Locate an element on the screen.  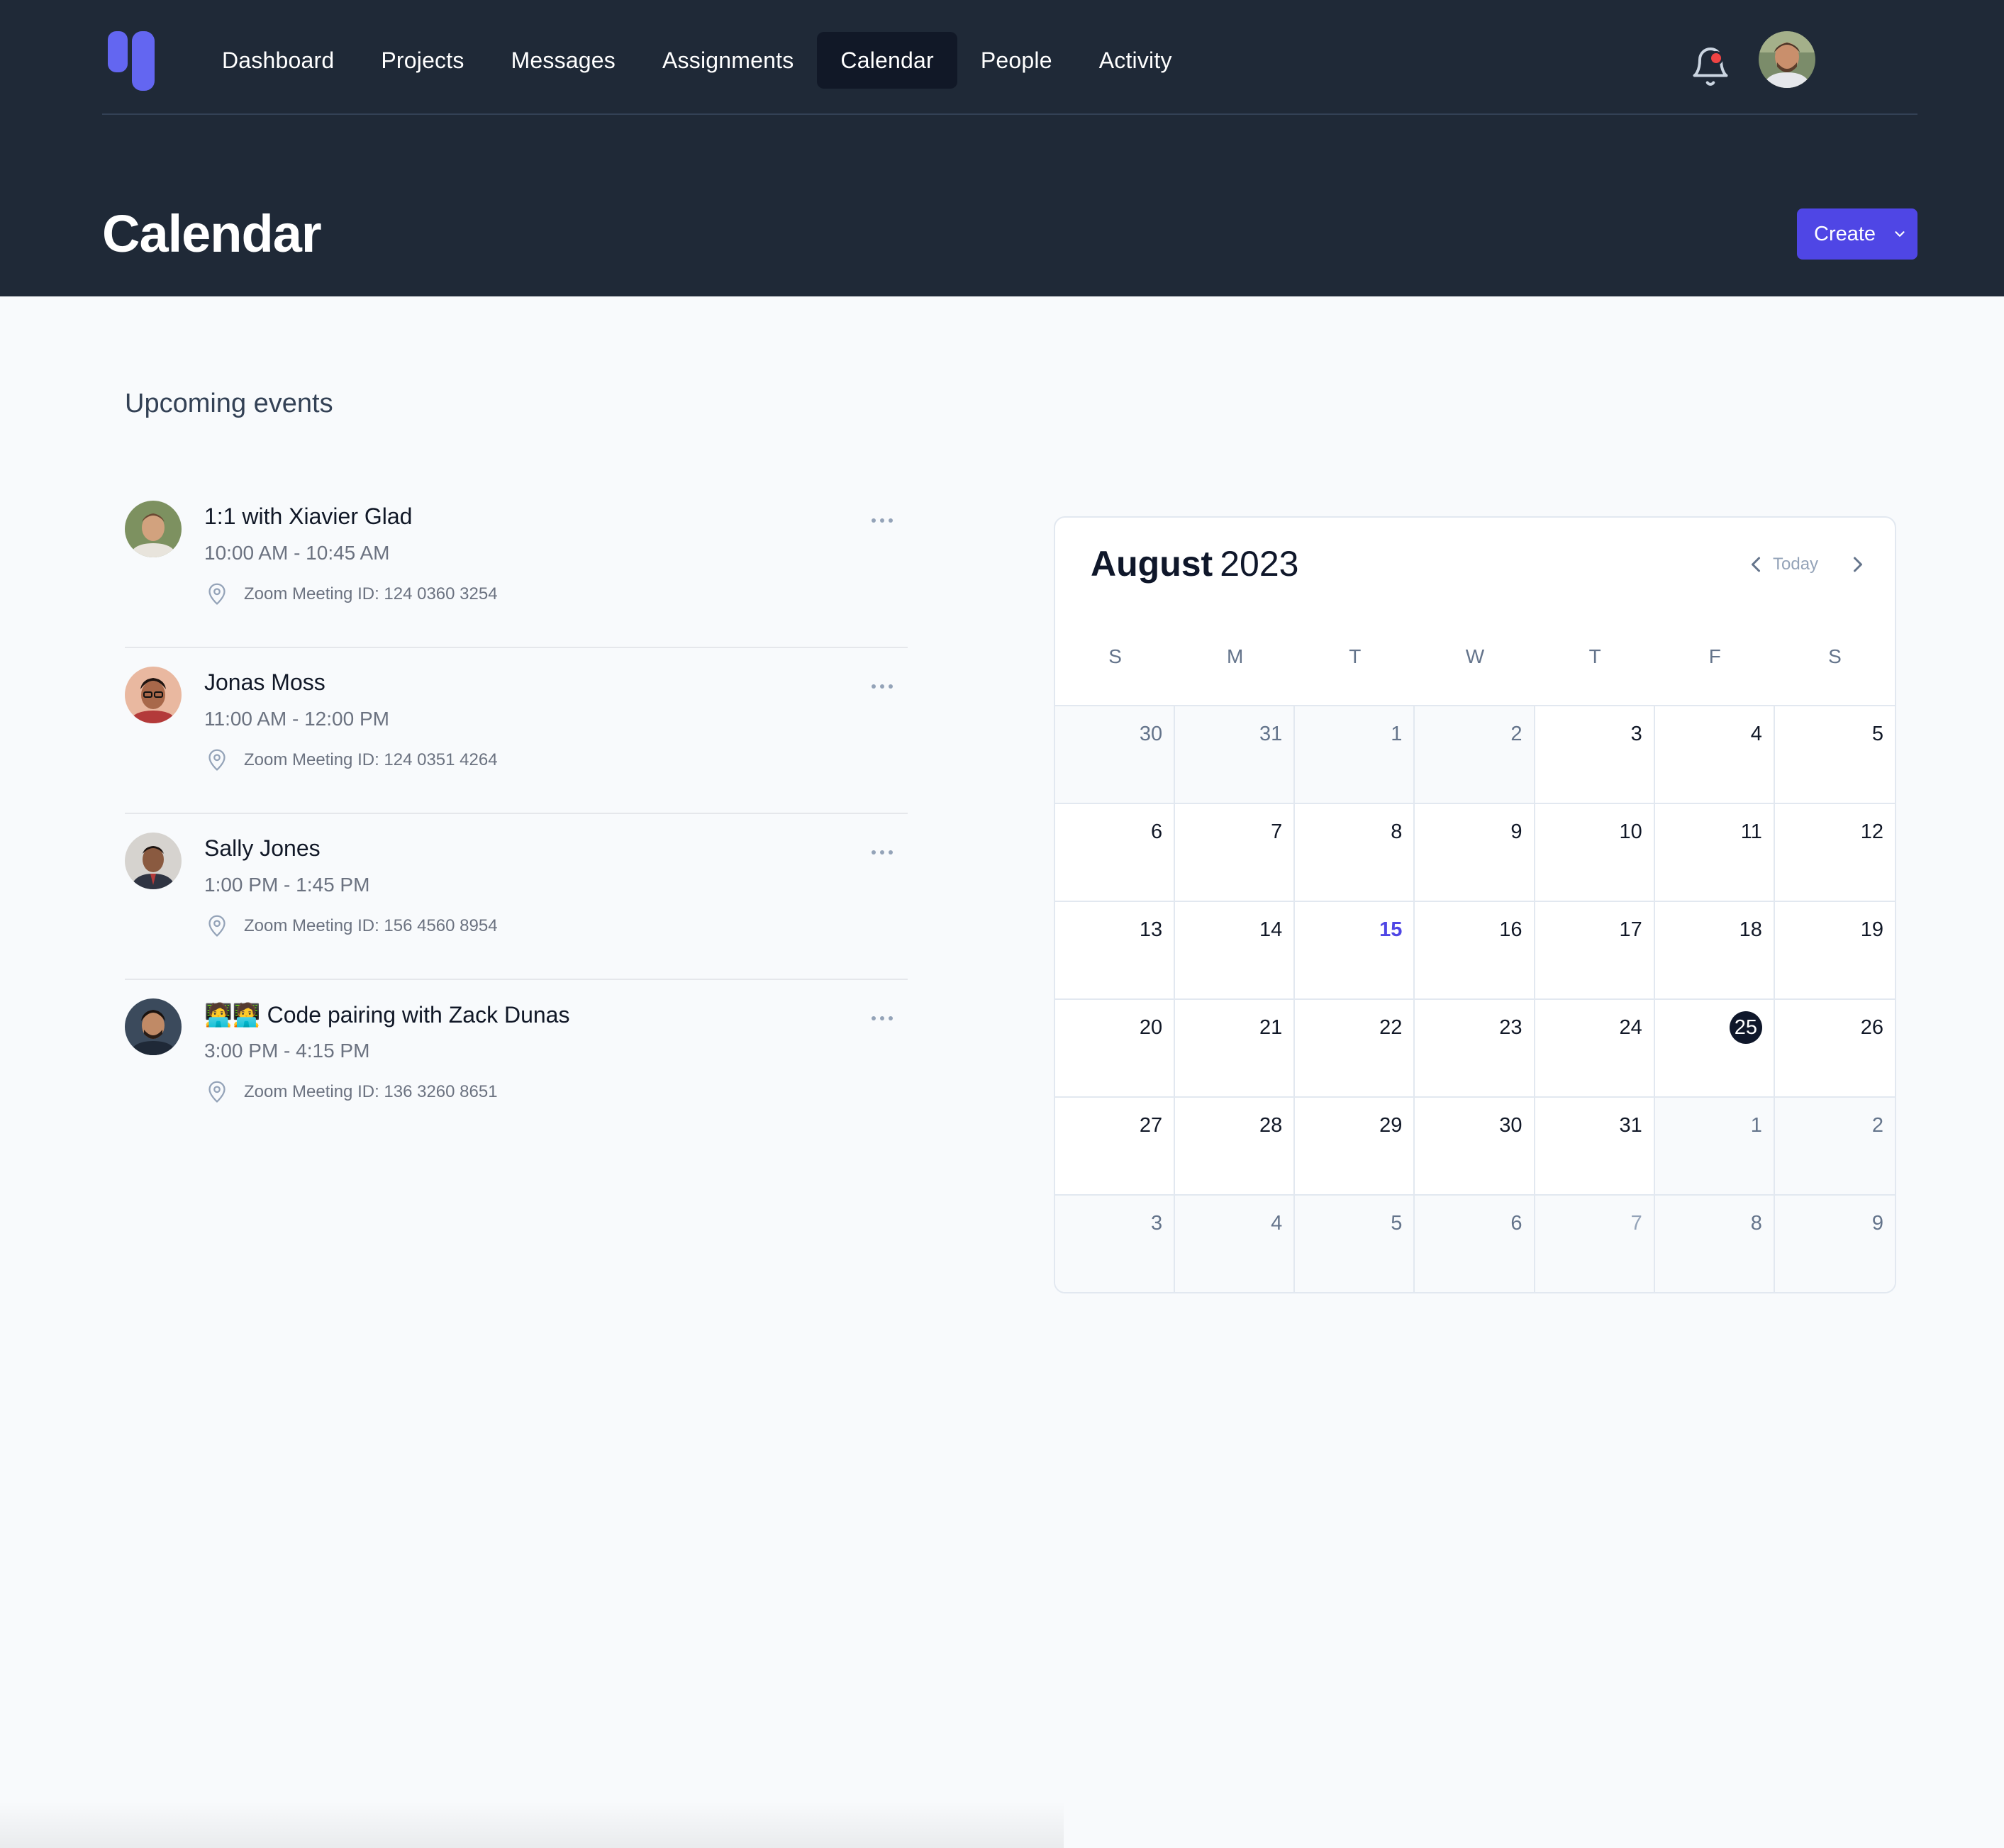
bottom-edge-shadow is located at coordinates (532, 1824).